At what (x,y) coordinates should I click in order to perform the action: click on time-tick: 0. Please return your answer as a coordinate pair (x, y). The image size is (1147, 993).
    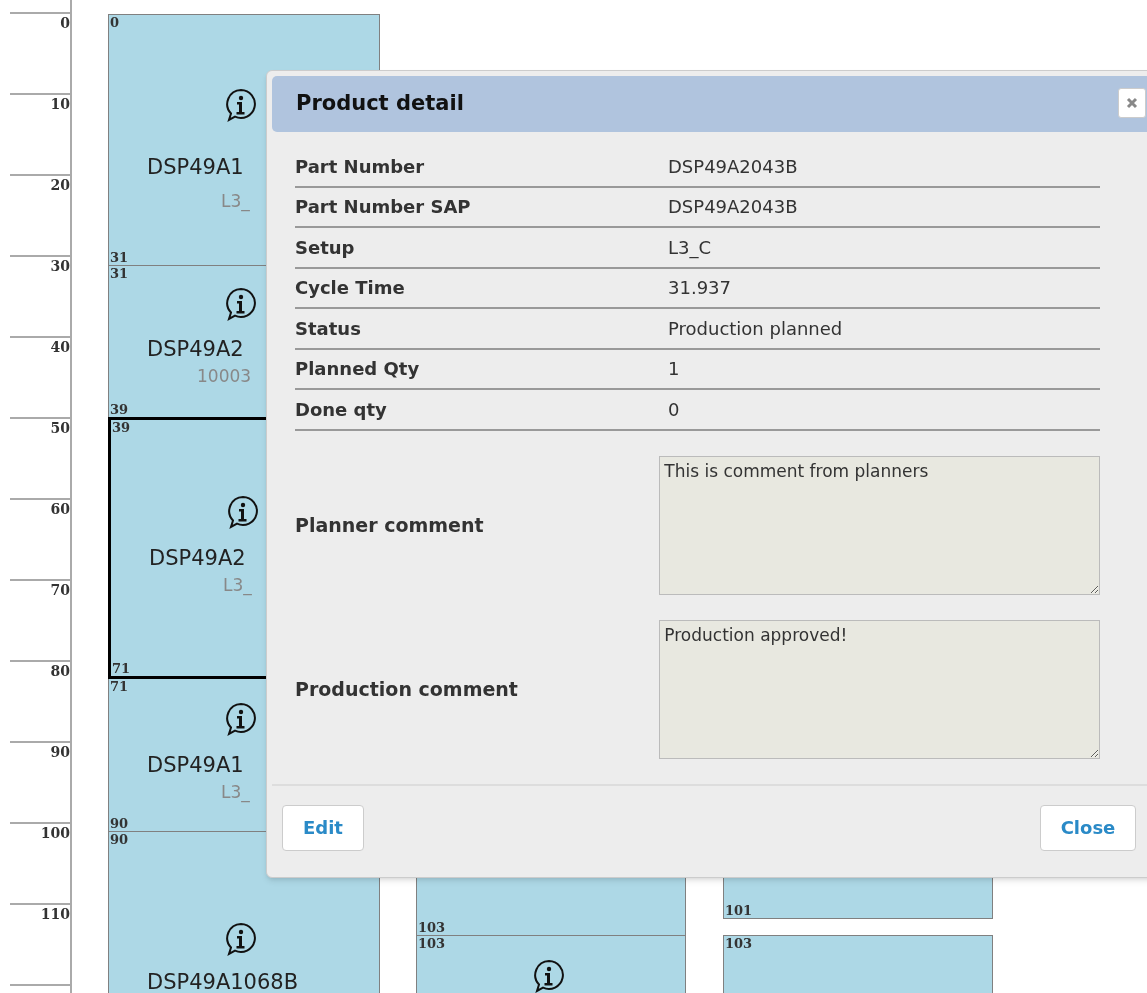
    Looking at the image, I should click on (65, 23).